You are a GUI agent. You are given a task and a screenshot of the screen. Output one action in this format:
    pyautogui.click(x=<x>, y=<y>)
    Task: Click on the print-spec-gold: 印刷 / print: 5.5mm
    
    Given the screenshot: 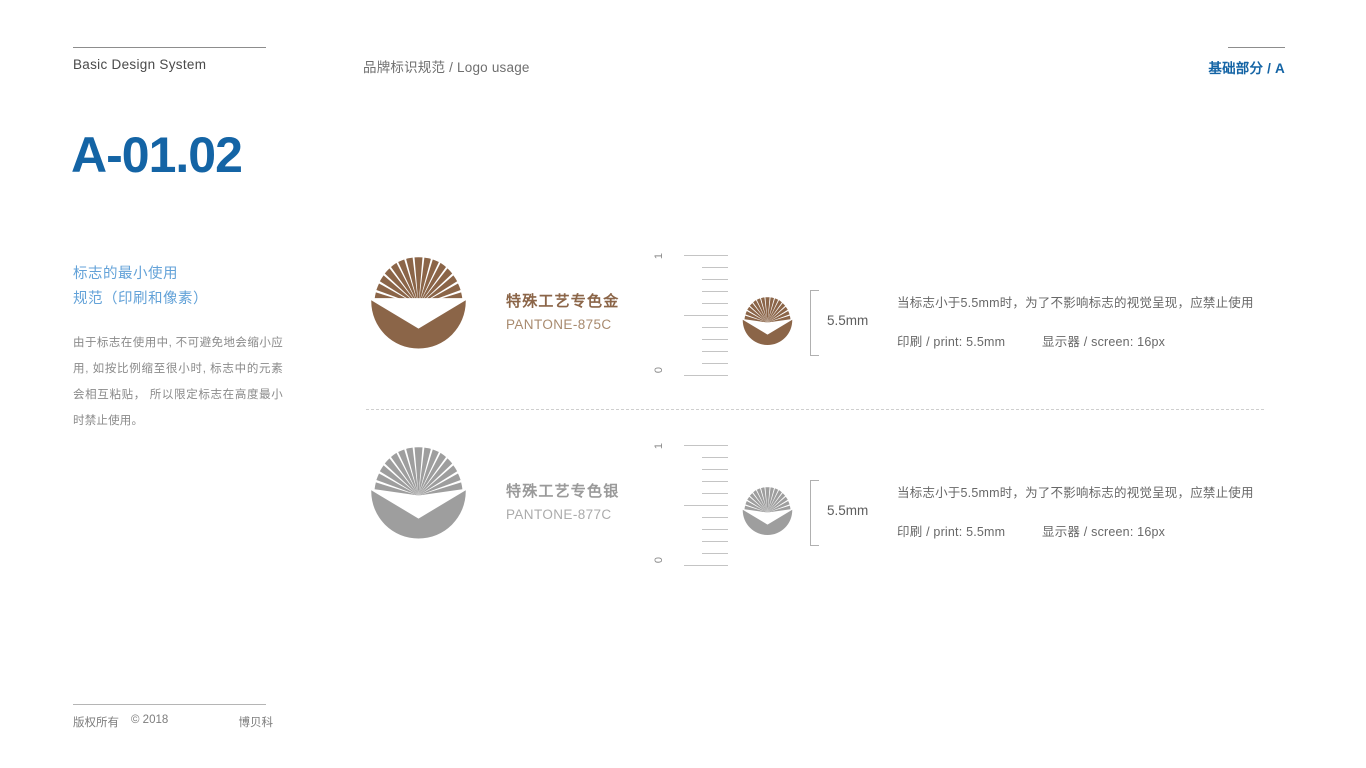 What is the action you would take?
    pyautogui.click(x=951, y=342)
    